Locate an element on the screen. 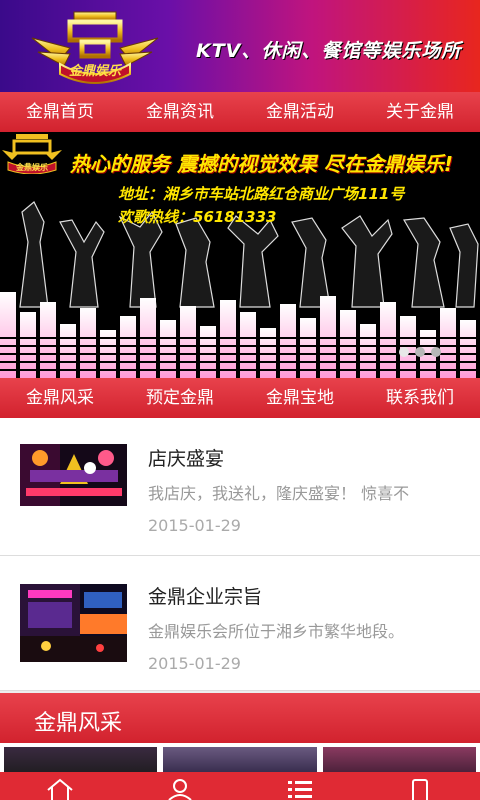 The width and height of the screenshot is (480, 800). tab-phone is located at coordinates (420, 786).